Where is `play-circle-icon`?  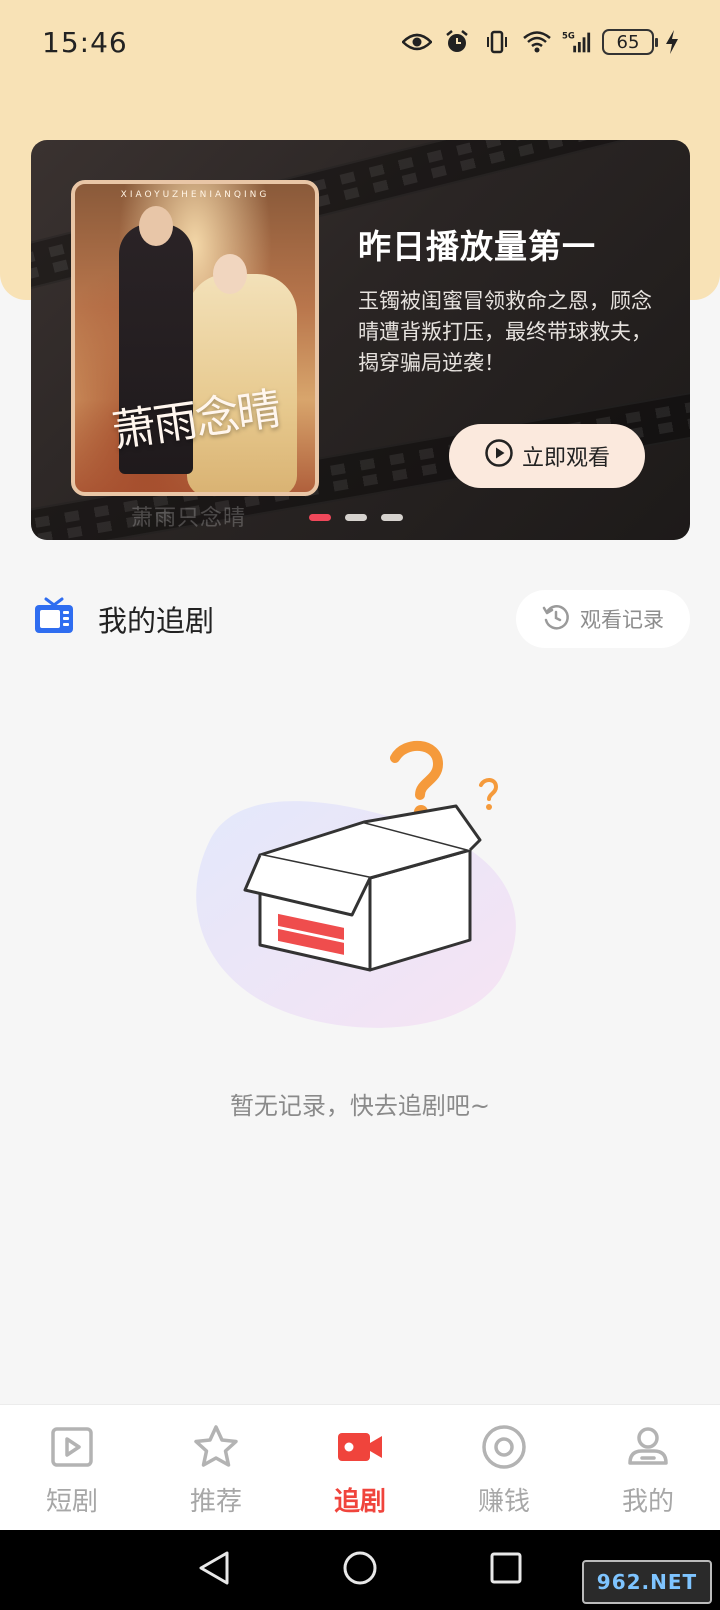
play-circle-icon is located at coordinates (499, 456).